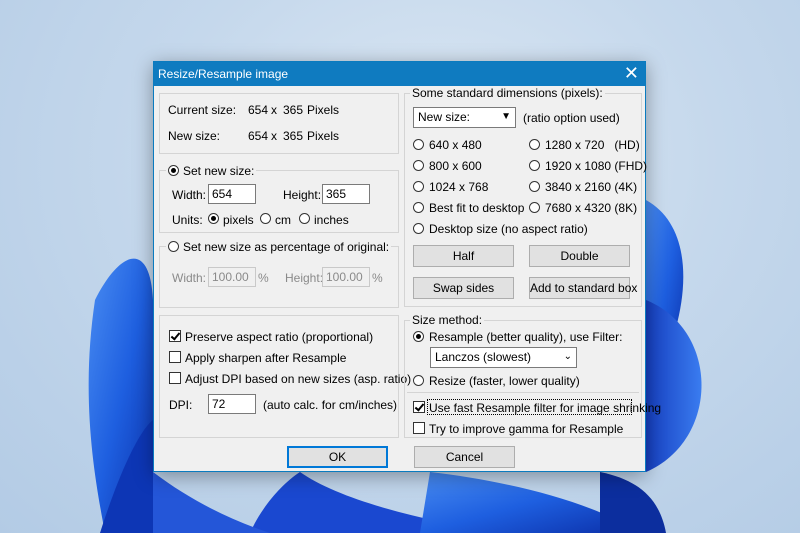 This screenshot has height=533, width=800. What do you see at coordinates (304, 218) in the screenshot?
I see `unit-inches-radio` at bounding box center [304, 218].